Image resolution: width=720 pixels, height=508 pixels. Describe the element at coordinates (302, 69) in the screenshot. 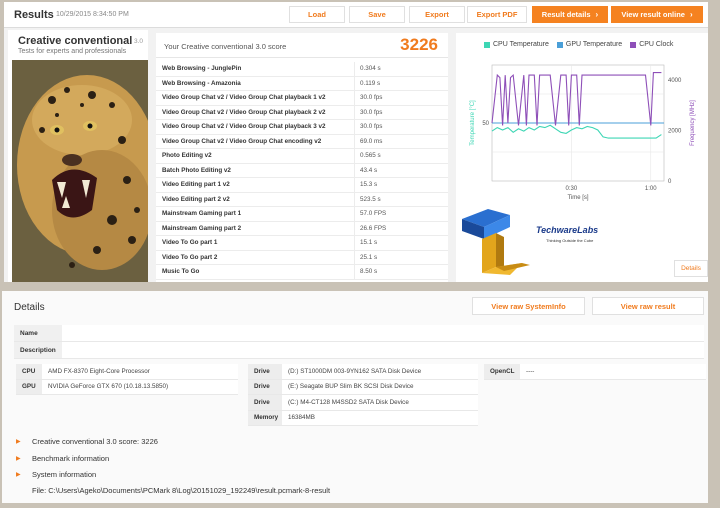

I see `table-row: Web Browsing - JunglePin 0.304 s` at that location.